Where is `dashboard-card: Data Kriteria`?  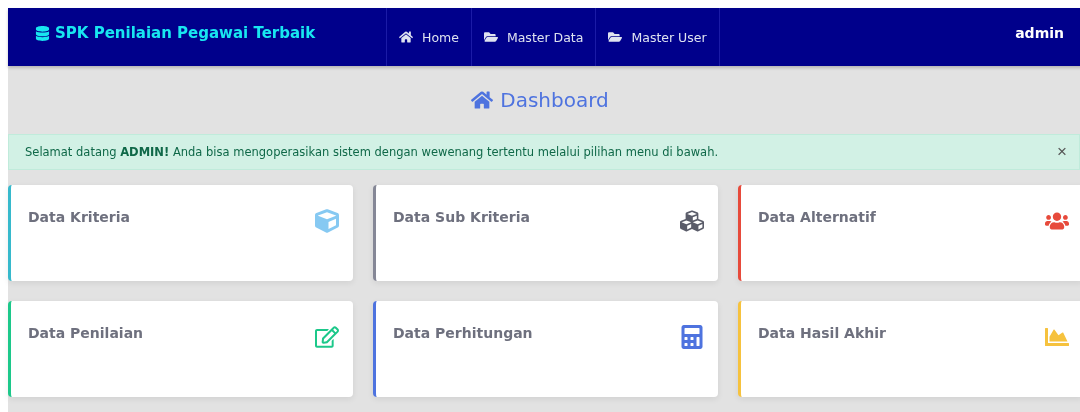
dashboard-card: Data Kriteria is located at coordinates (180, 233).